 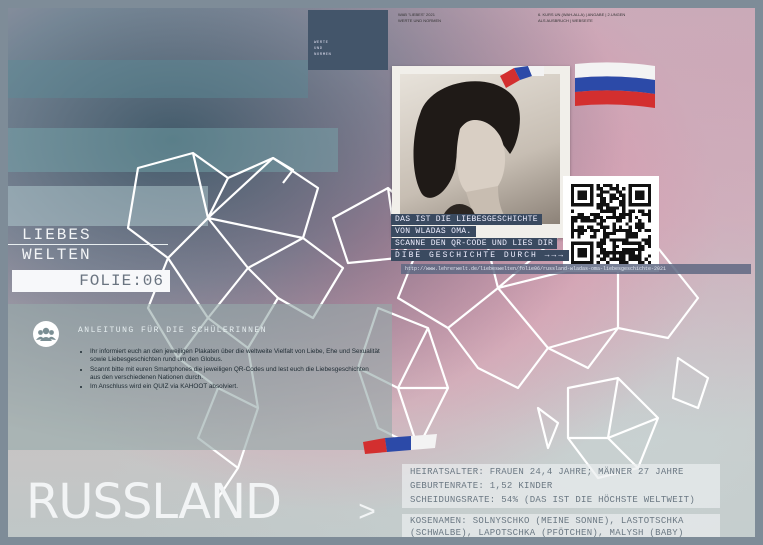 What do you see at coordinates (46, 334) in the screenshot?
I see `group-icon` at bounding box center [46, 334].